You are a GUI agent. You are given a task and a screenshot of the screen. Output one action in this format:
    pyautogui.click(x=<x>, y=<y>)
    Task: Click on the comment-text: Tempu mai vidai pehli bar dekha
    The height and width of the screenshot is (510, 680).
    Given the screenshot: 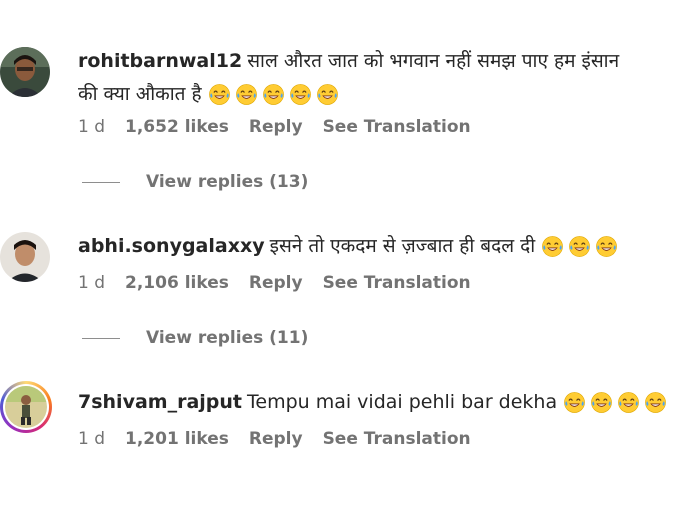 What is the action you would take?
    pyautogui.click(x=402, y=402)
    